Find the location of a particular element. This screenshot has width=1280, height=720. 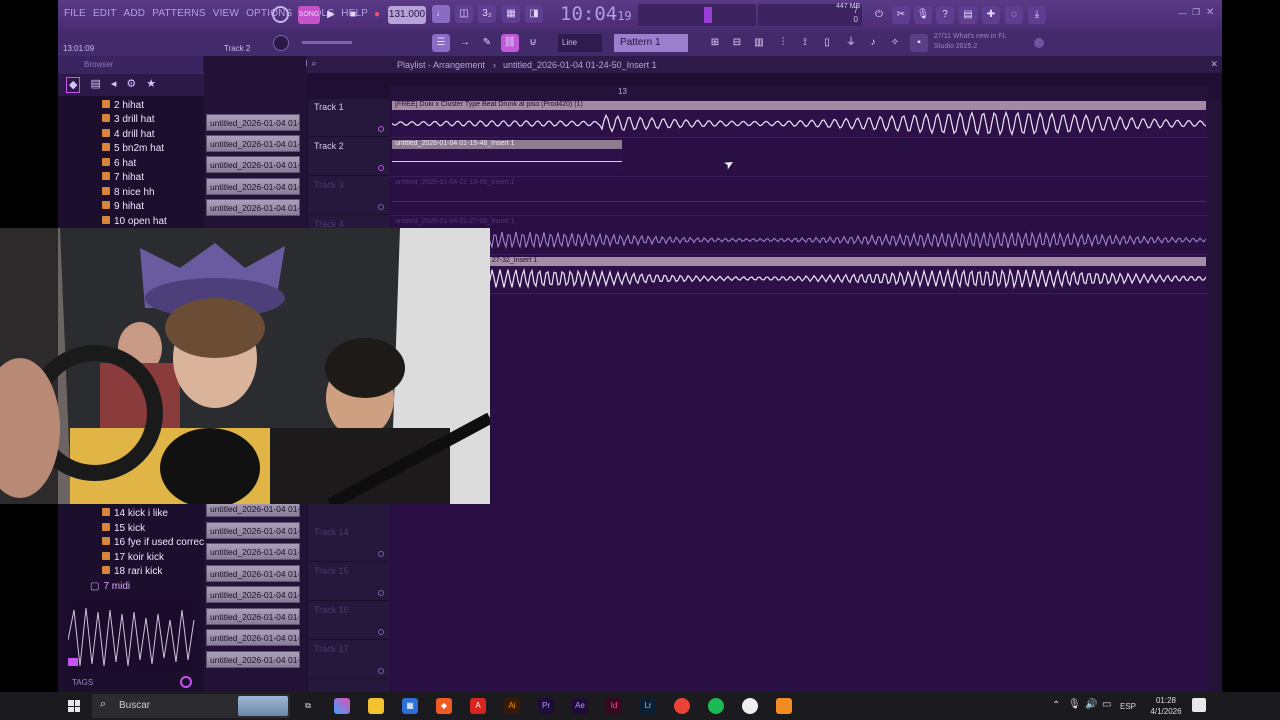

indesign-icon: Id is located at coordinates (614, 706).